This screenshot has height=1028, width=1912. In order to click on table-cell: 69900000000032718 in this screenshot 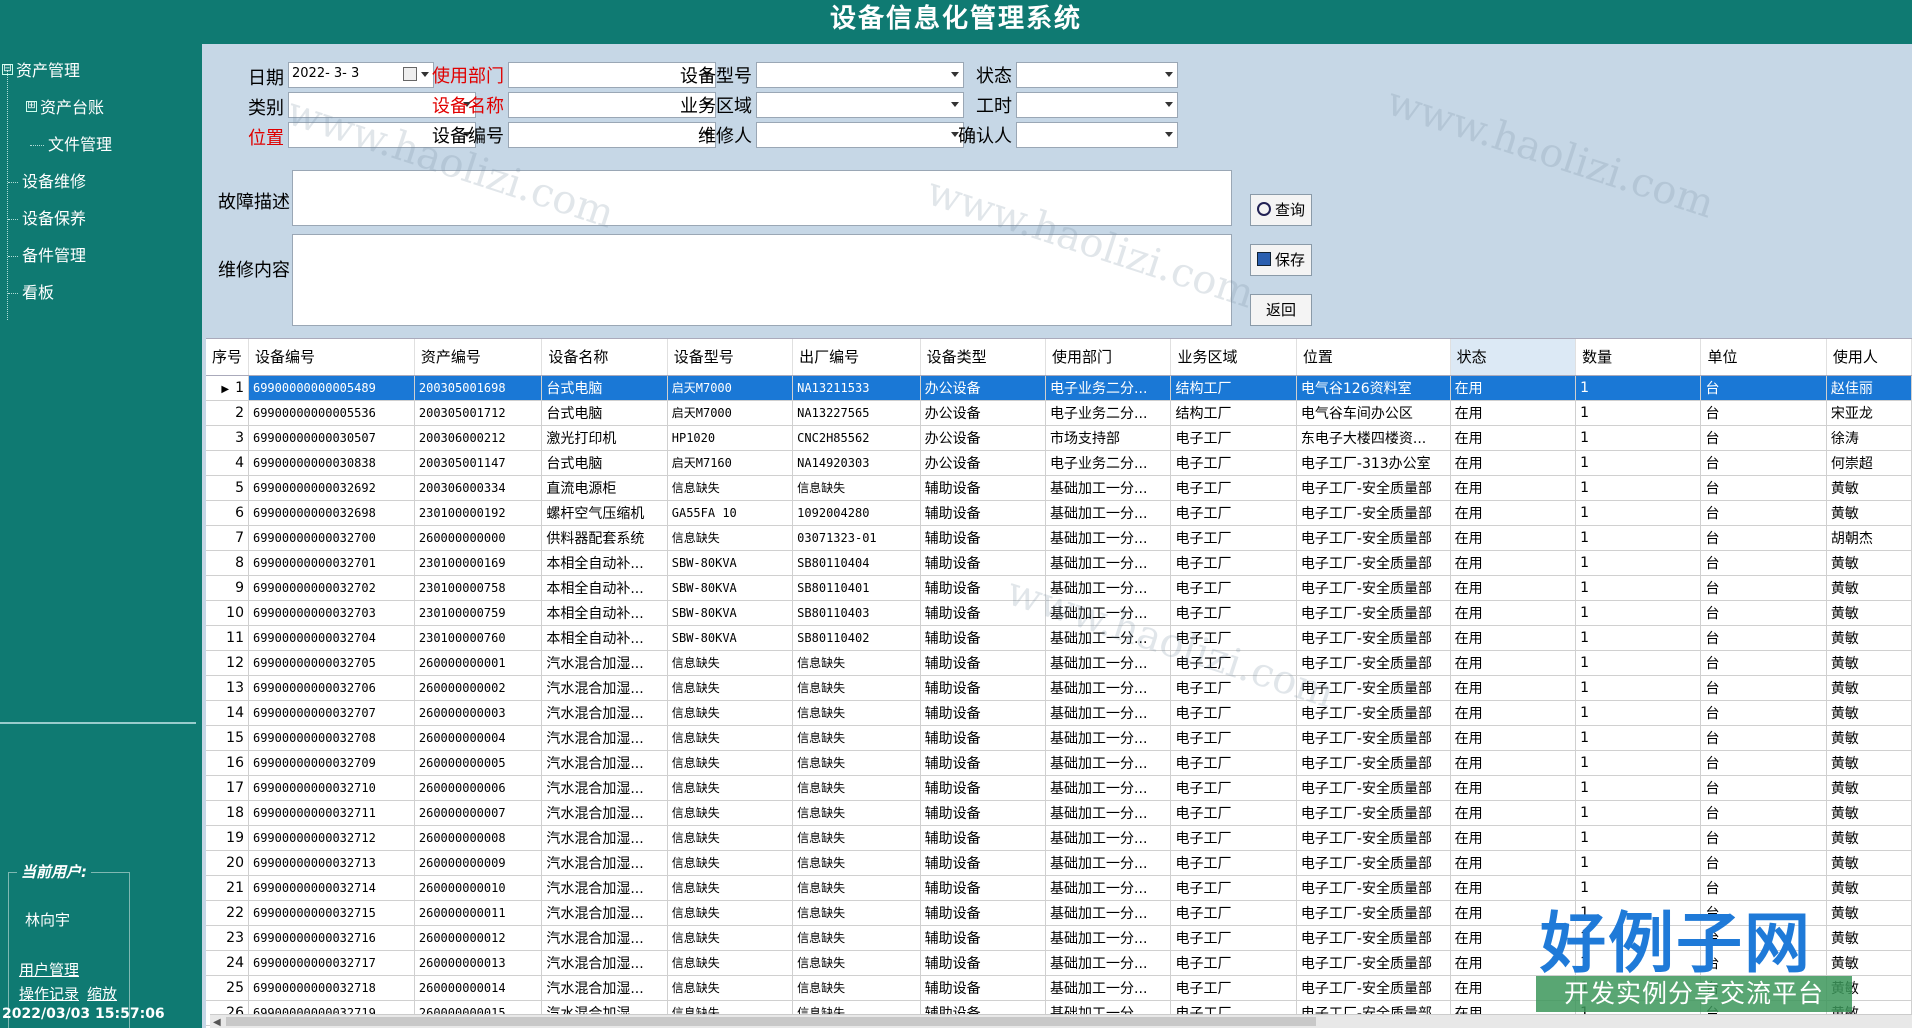, I will do `click(331, 988)`.